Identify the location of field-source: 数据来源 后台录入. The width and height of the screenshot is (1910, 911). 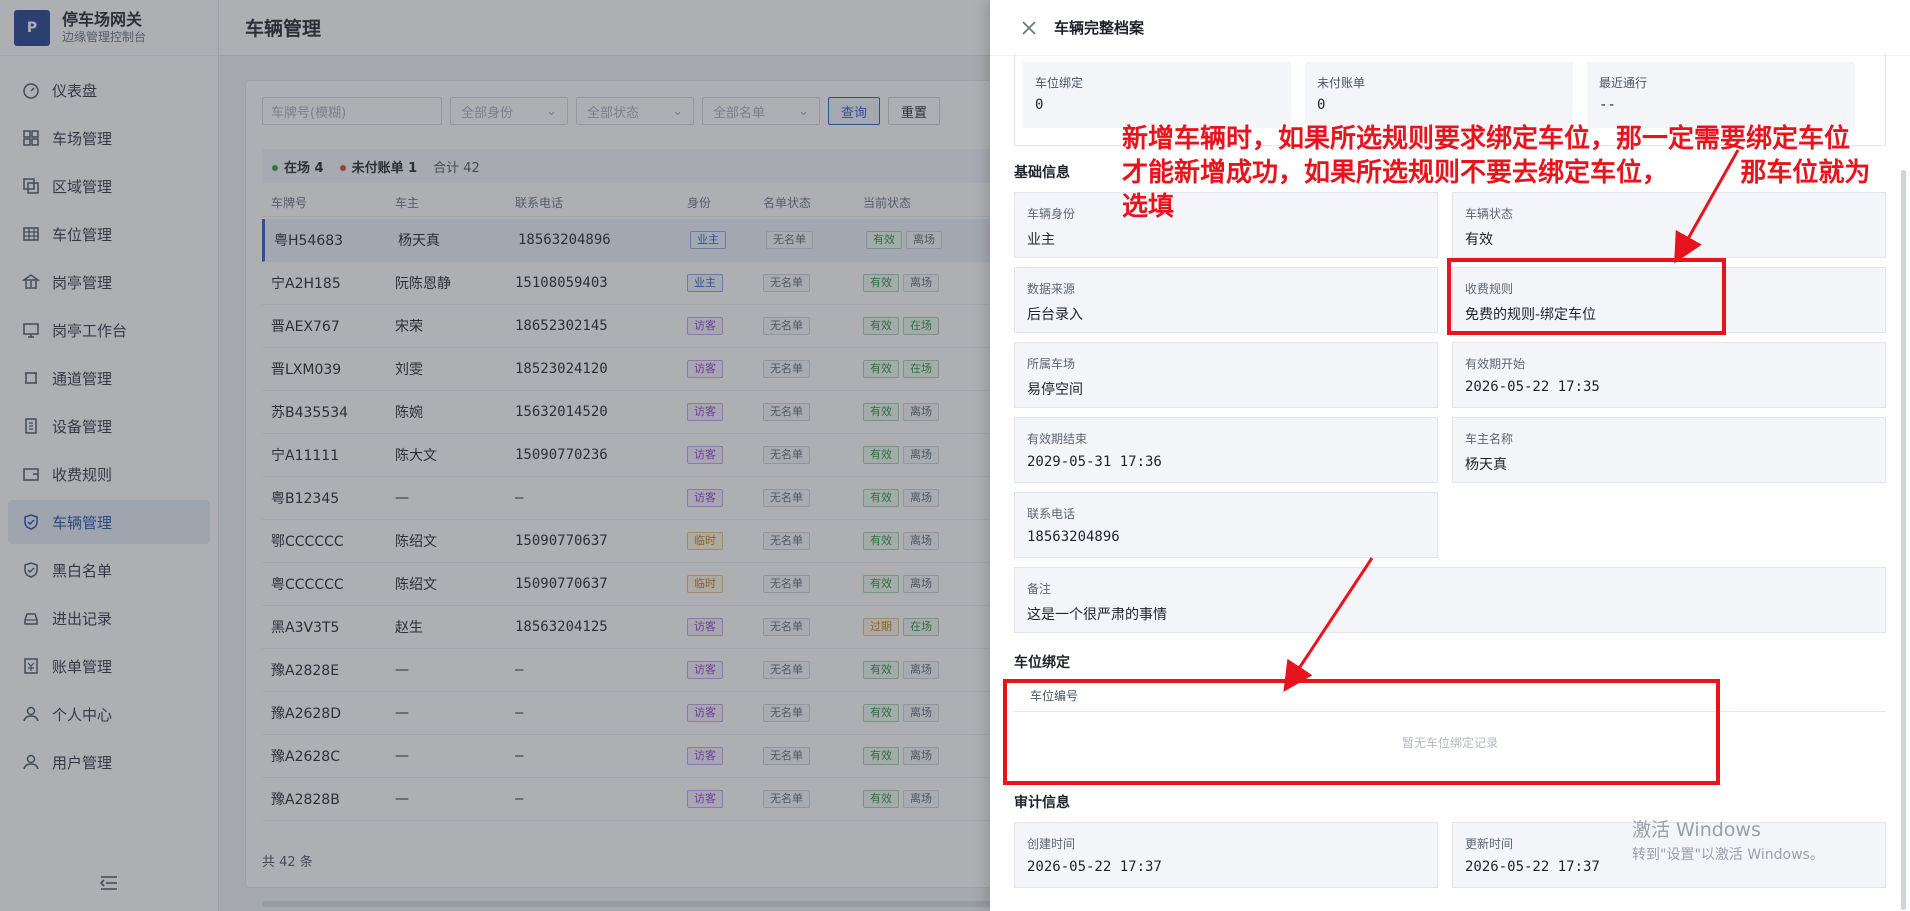
(1226, 300).